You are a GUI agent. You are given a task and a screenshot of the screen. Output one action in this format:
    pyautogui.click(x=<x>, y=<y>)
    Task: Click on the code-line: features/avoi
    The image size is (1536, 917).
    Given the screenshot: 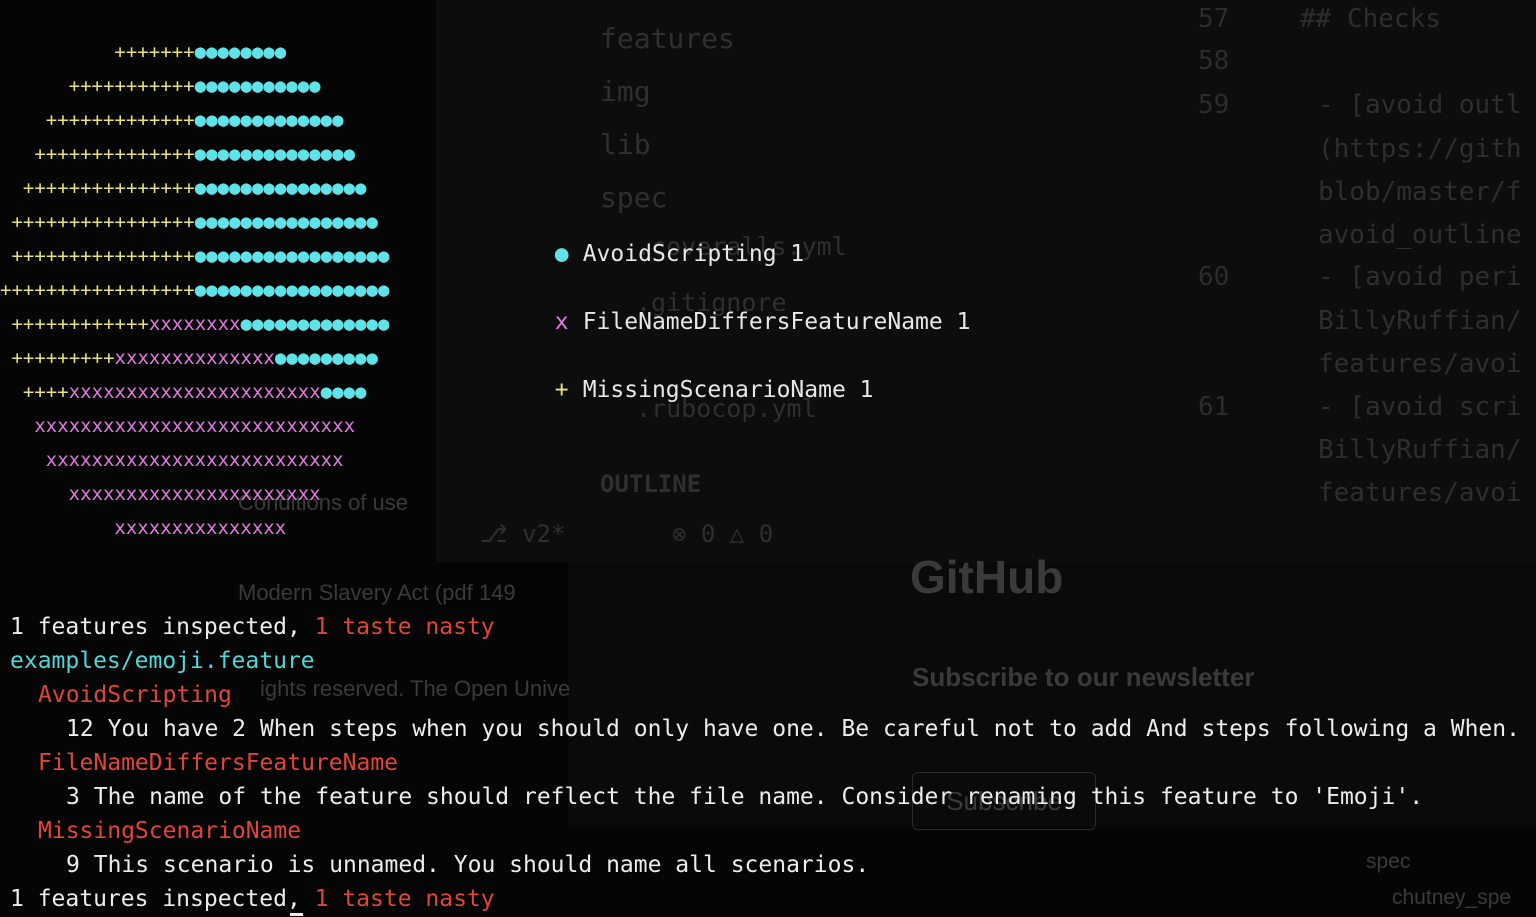 What is the action you would take?
    pyautogui.click(x=1420, y=364)
    